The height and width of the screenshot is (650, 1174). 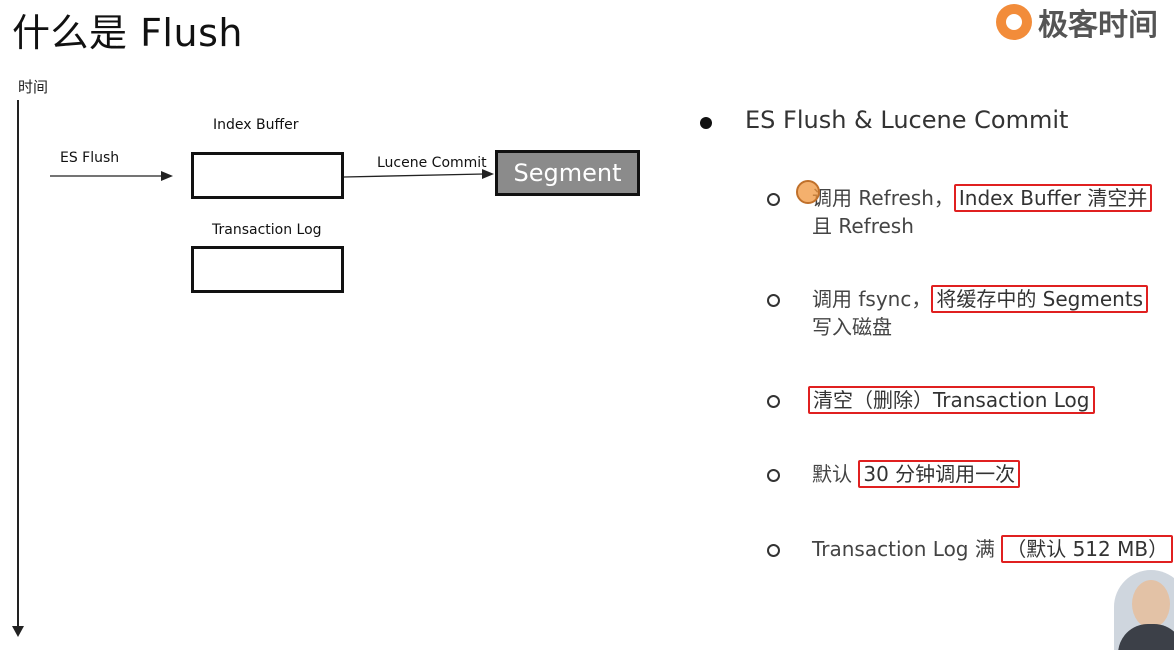 I want to click on sub-bullet-2-text: 调用 fsync， 将缓存中的 Segments 写入磁盘, so click(x=980, y=313).